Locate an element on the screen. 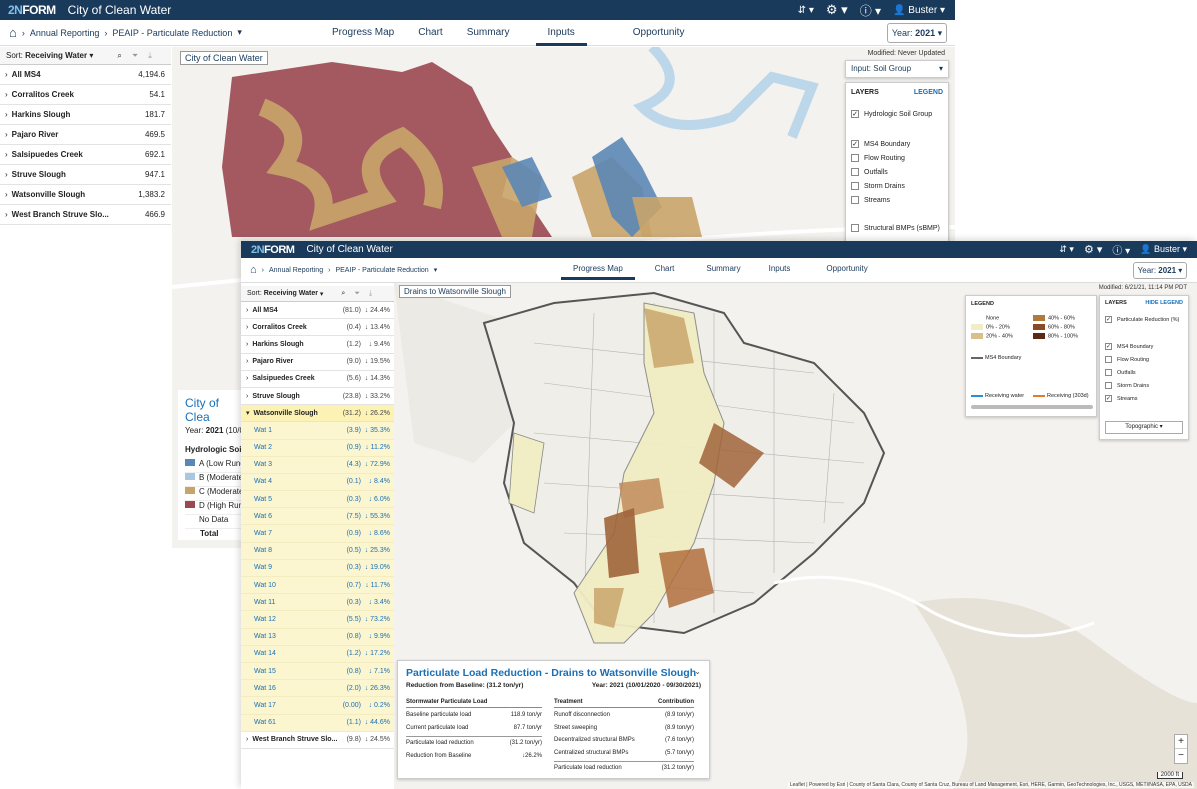 This screenshot has height=789, width=1197. list-item: › Harkins Slough (1.2) ↓ 9.4% is located at coordinates (317, 345).